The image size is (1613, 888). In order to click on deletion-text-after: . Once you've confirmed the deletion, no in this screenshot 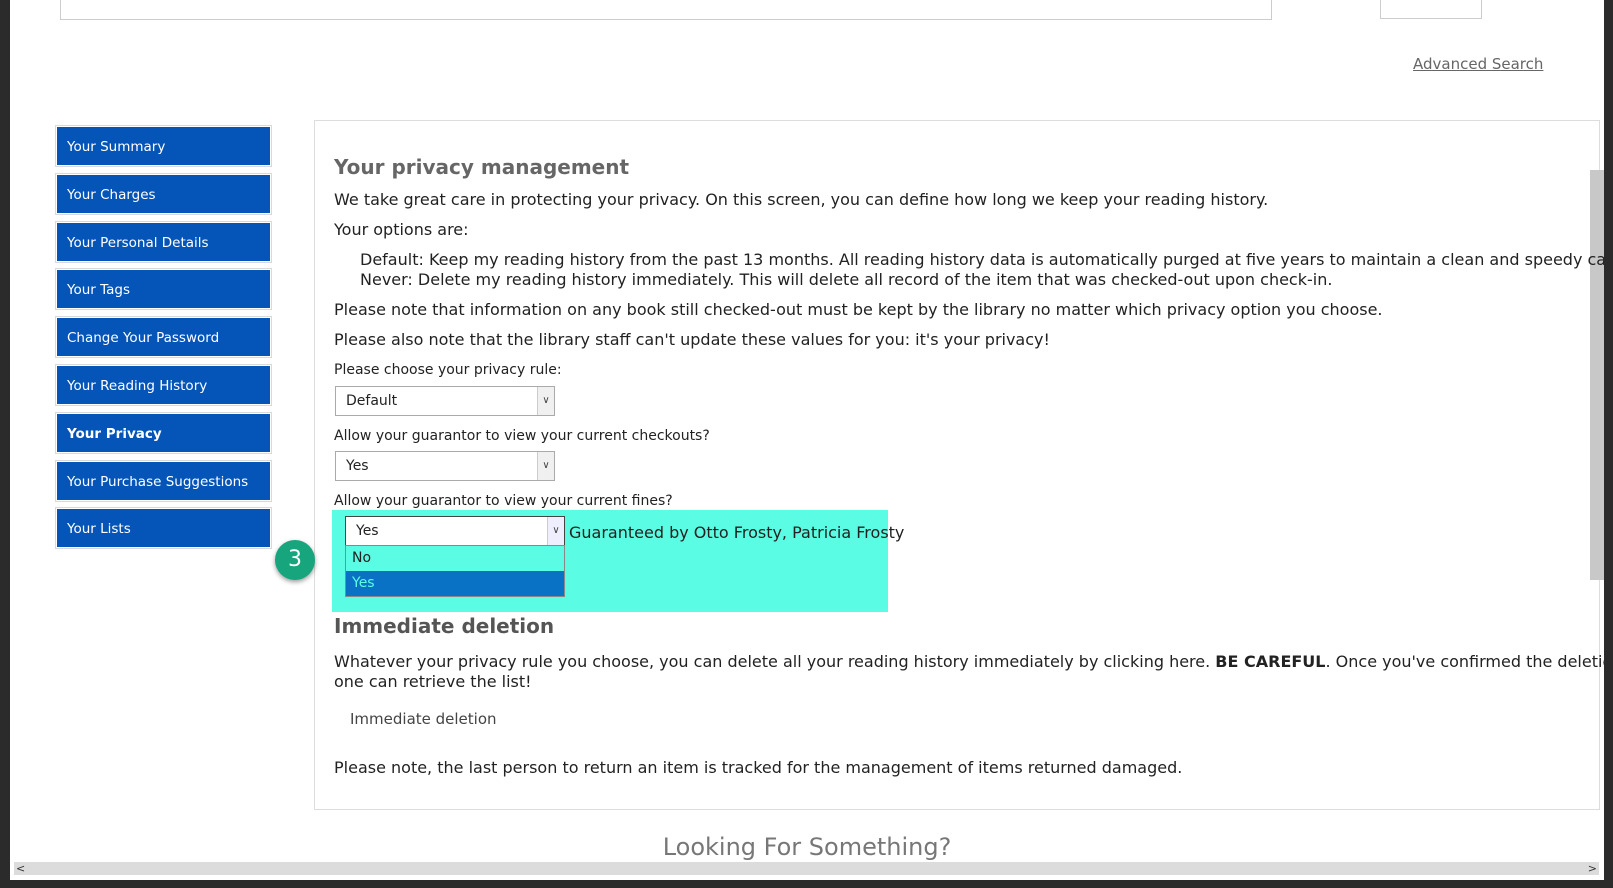, I will do `click(1464, 661)`.